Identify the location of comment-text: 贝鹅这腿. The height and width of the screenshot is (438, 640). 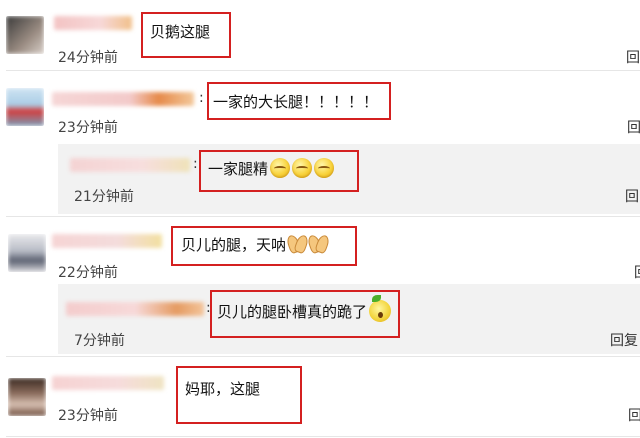
(180, 32).